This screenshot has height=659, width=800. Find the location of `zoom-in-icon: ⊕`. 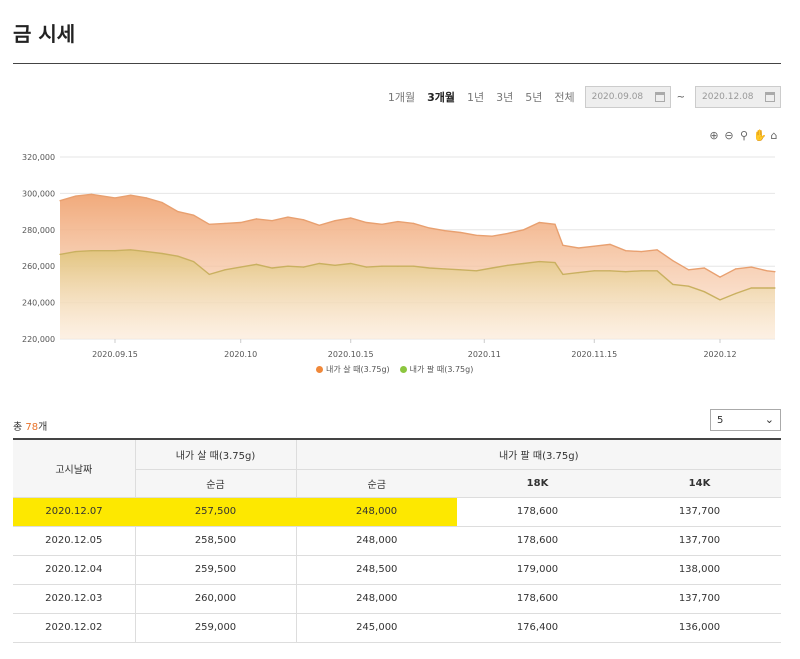

zoom-in-icon: ⊕ is located at coordinates (714, 136).